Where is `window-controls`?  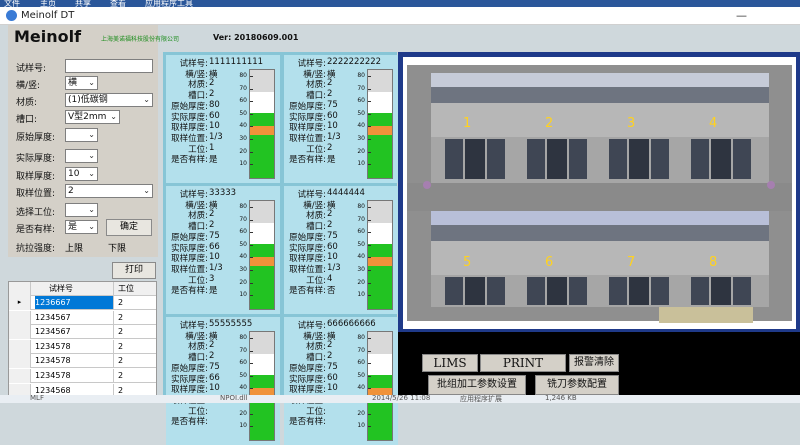 window-controls is located at coordinates (785, 16).